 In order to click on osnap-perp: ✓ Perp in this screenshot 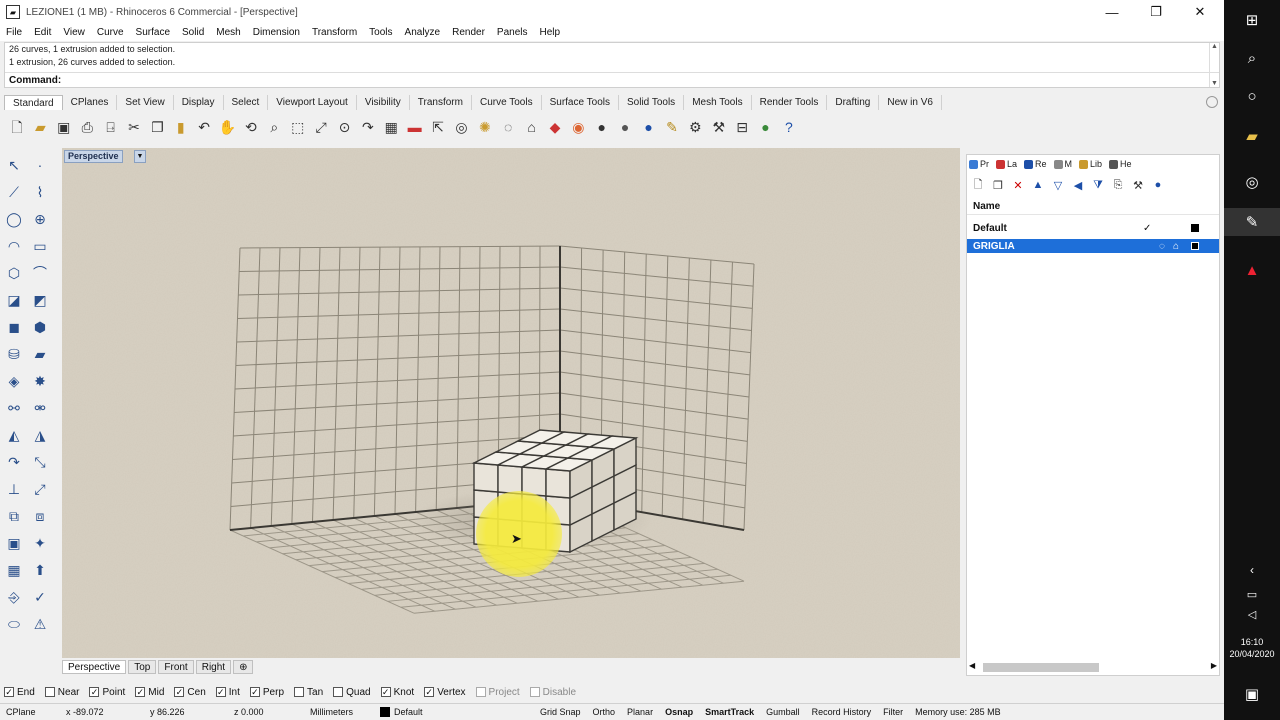, I will do `click(266, 692)`.